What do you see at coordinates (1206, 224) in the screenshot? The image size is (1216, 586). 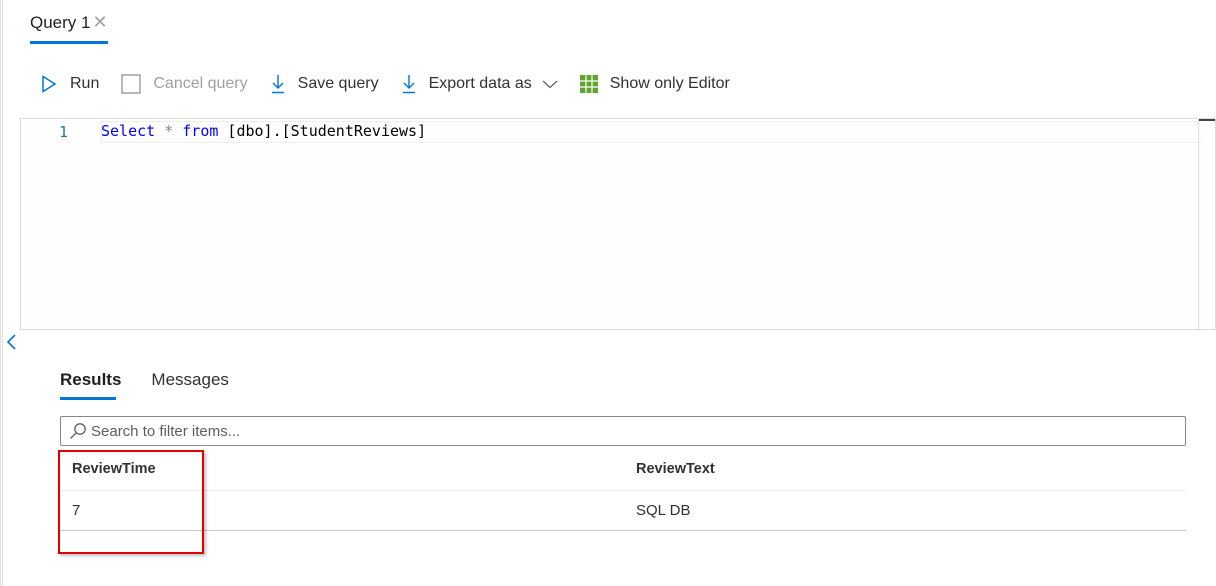 I see `editor-scrollbar` at bounding box center [1206, 224].